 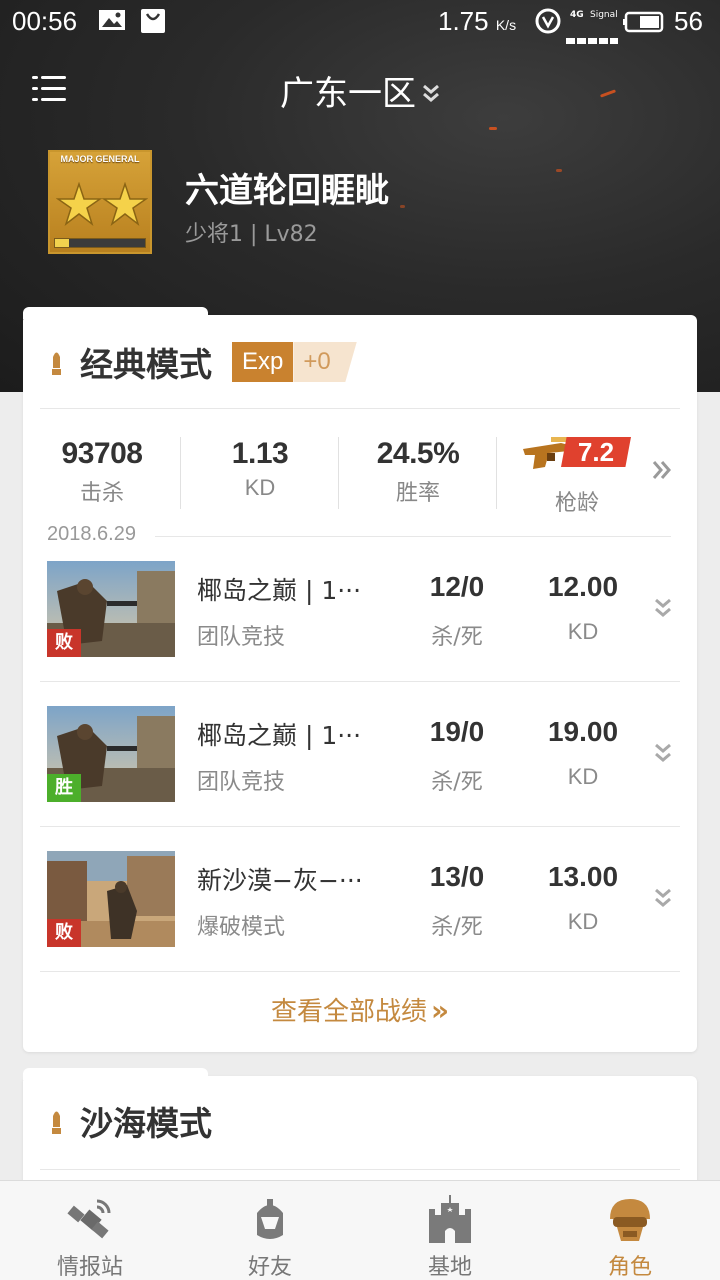 I want to click on exp-value: +0, so click(x=325, y=362).